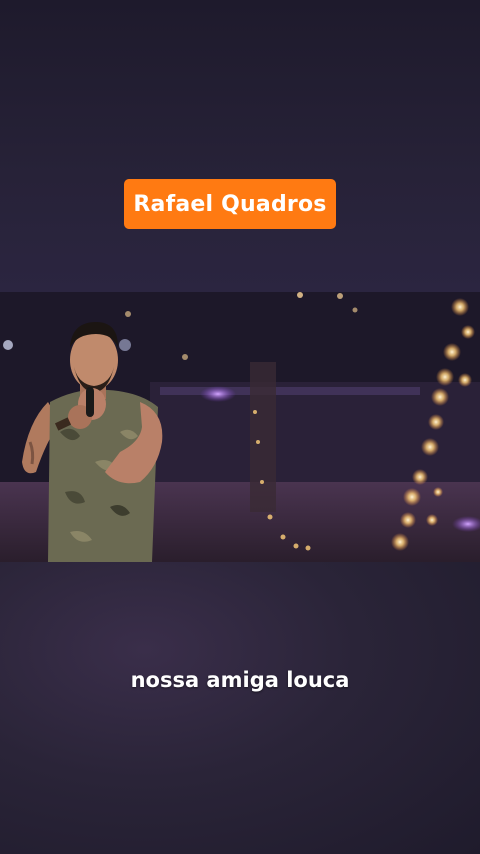 The height and width of the screenshot is (854, 480). Describe the element at coordinates (240, 680) in the screenshot. I see `lyrics-caption: nossa amiga louca` at that location.